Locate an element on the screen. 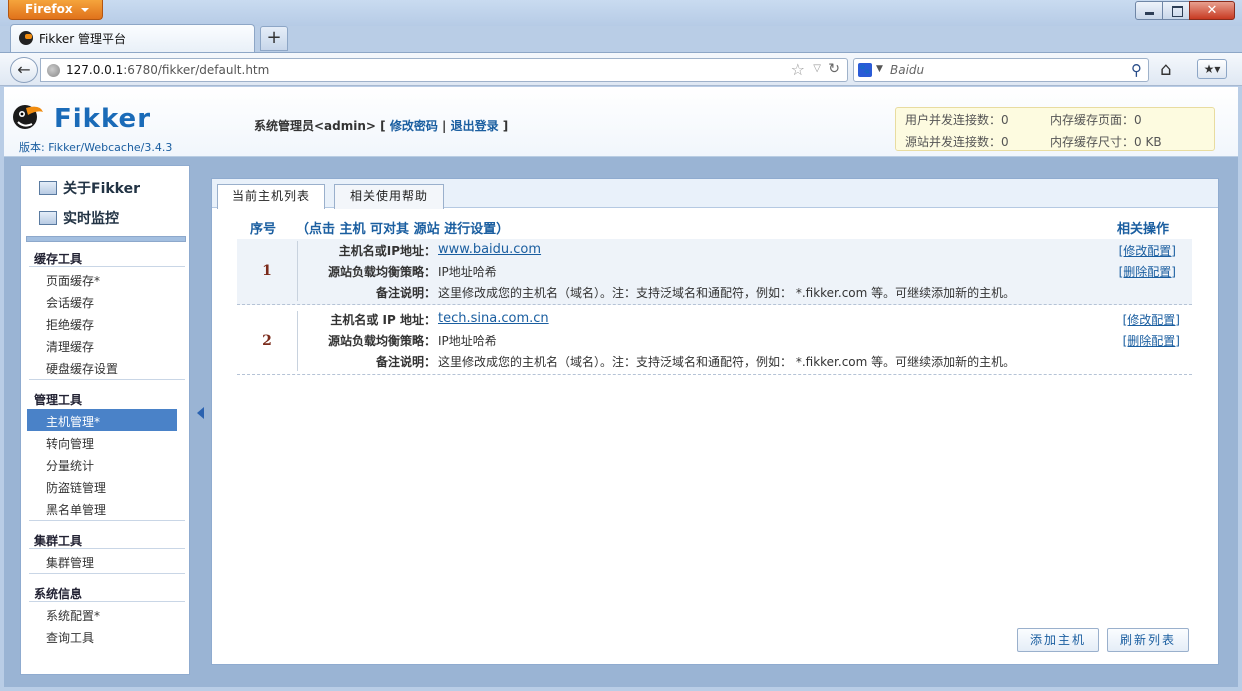 This screenshot has height=691, width=1242. bookmarks-menu-button: ★▾ is located at coordinates (1212, 69).